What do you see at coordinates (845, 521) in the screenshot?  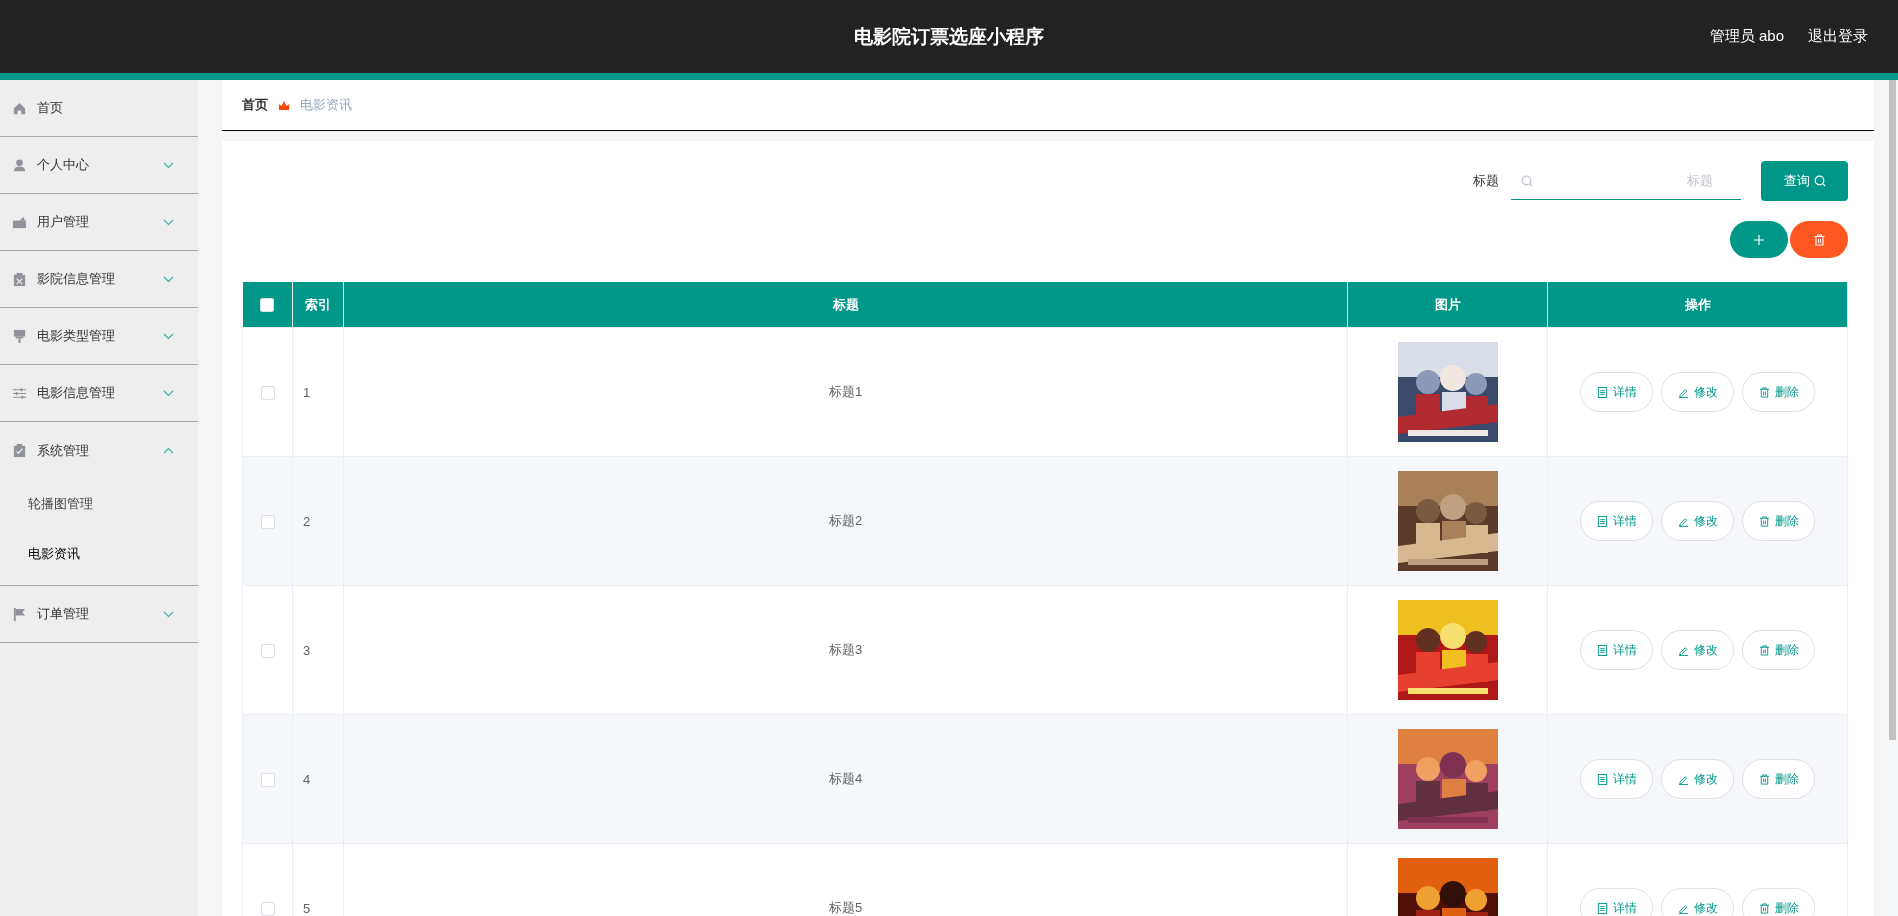 I see `title-cell: 标题2` at bounding box center [845, 521].